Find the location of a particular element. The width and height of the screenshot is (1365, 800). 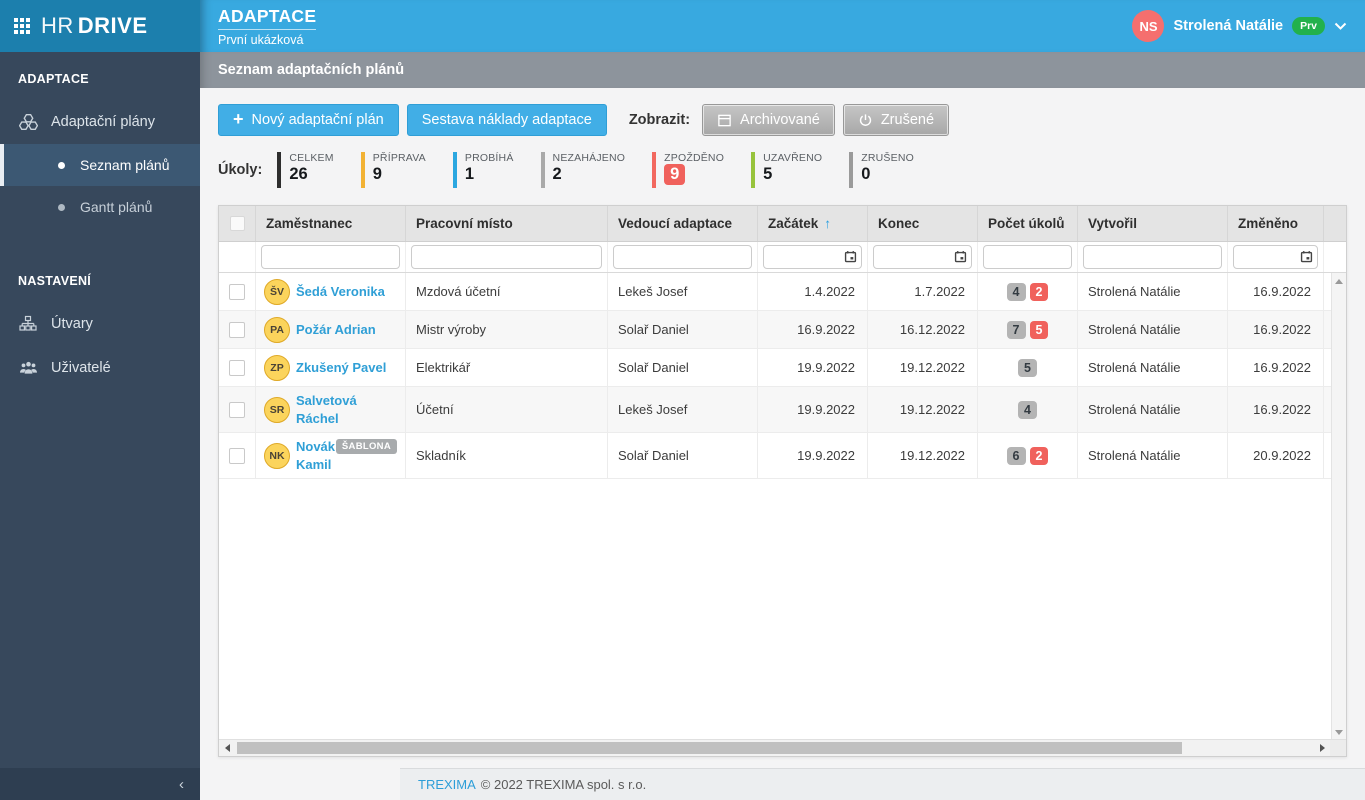

task-counter: CELKEM 26 is located at coordinates (305, 170).